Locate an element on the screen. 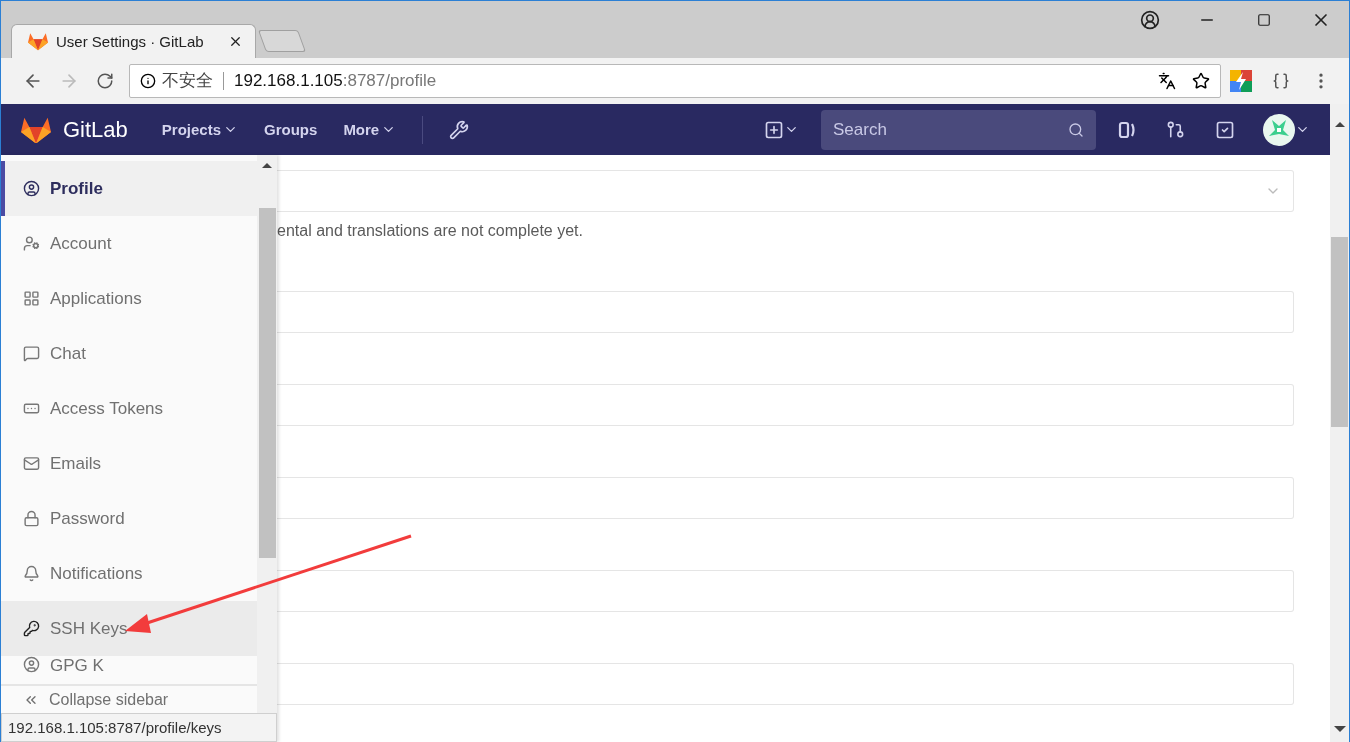 Image resolution: width=1350 pixels, height=742 pixels. braces-icon is located at coordinates (1281, 81).